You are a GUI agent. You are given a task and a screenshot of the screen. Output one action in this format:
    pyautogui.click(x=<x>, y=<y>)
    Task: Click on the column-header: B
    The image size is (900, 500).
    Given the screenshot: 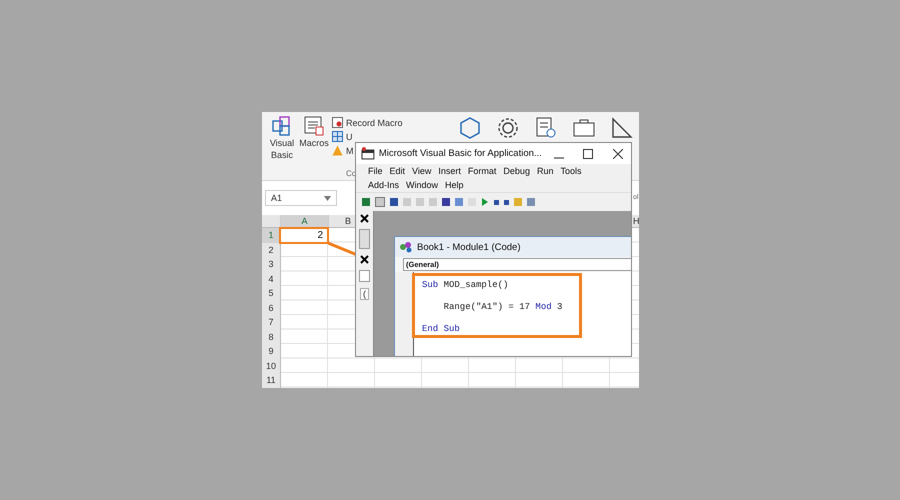 What is the action you would take?
    pyautogui.click(x=348, y=221)
    